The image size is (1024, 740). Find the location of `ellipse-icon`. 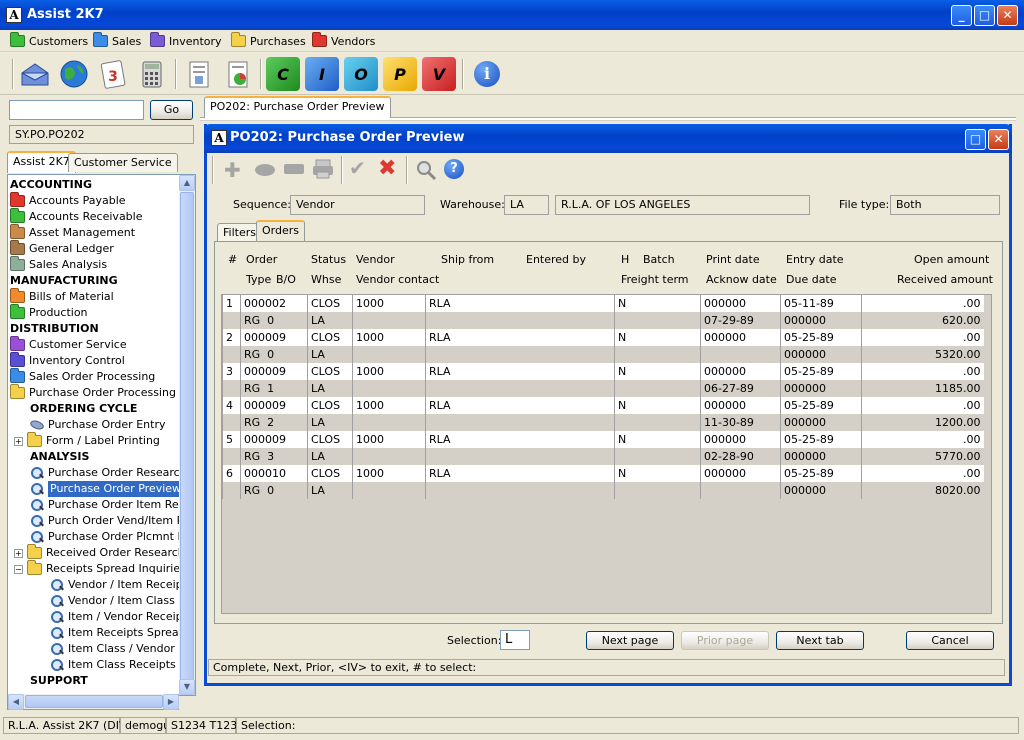

ellipse-icon is located at coordinates (265, 170).